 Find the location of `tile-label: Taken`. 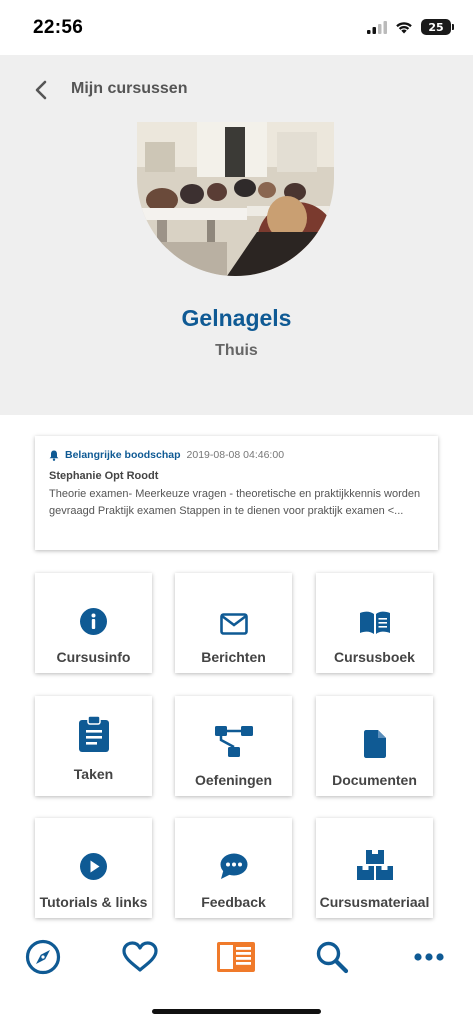

tile-label: Taken is located at coordinates (93, 774).